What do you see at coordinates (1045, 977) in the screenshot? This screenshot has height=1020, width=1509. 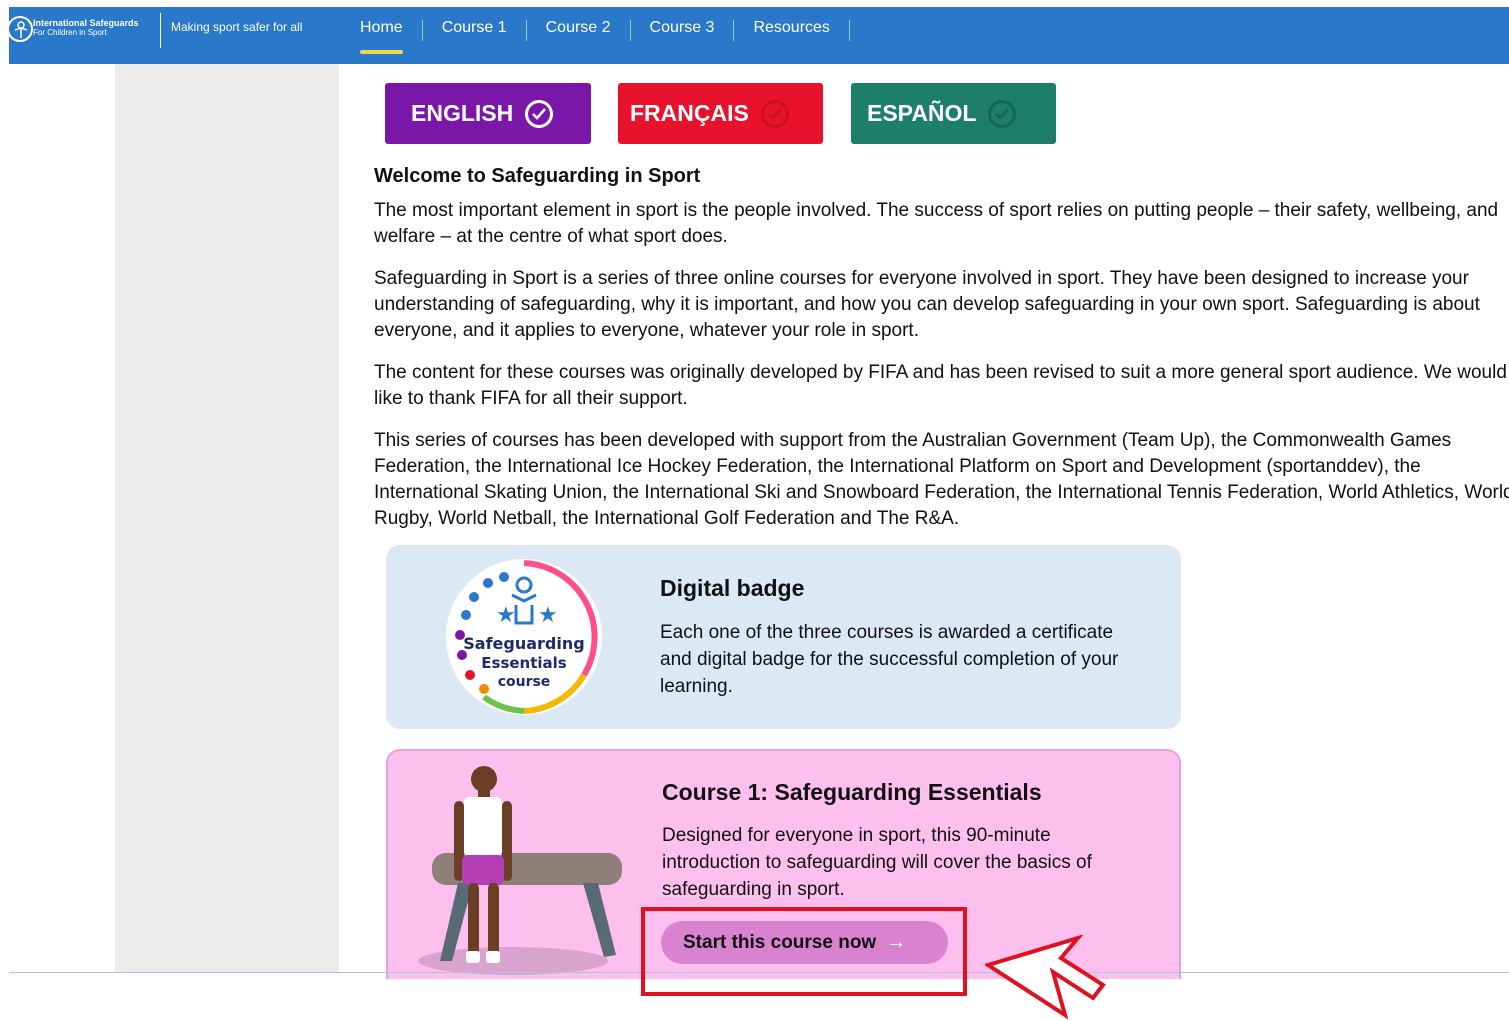 I see `cursor-arrow-icon` at bounding box center [1045, 977].